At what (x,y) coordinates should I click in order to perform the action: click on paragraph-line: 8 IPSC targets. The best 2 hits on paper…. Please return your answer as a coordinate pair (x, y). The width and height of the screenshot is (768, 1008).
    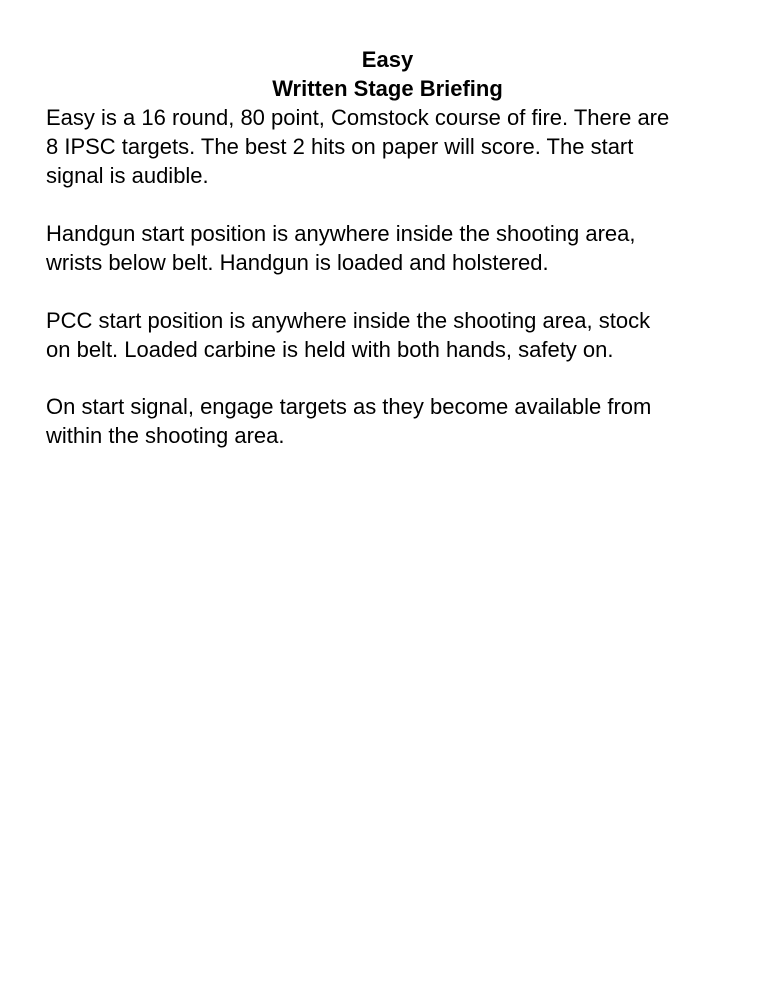
    Looking at the image, I should click on (340, 146).